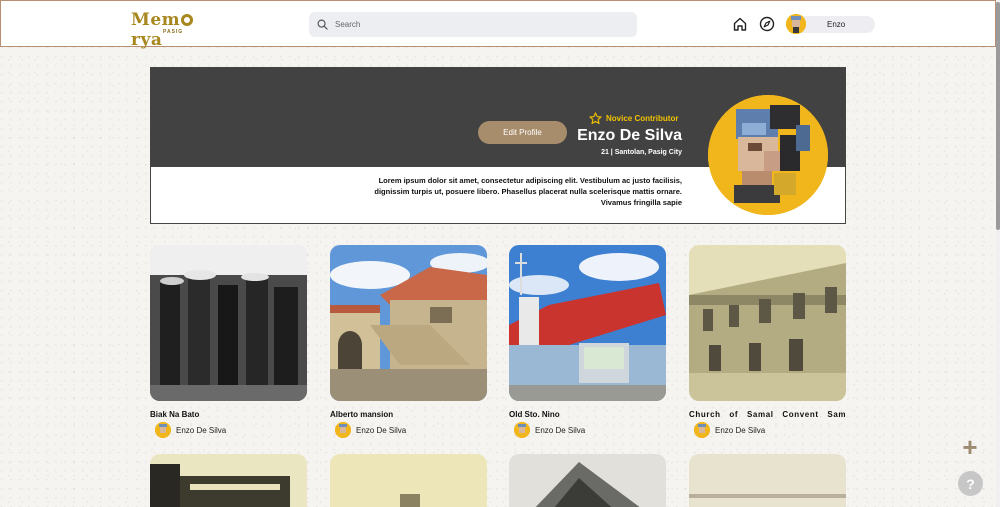  I want to click on search-icon, so click(322, 24).